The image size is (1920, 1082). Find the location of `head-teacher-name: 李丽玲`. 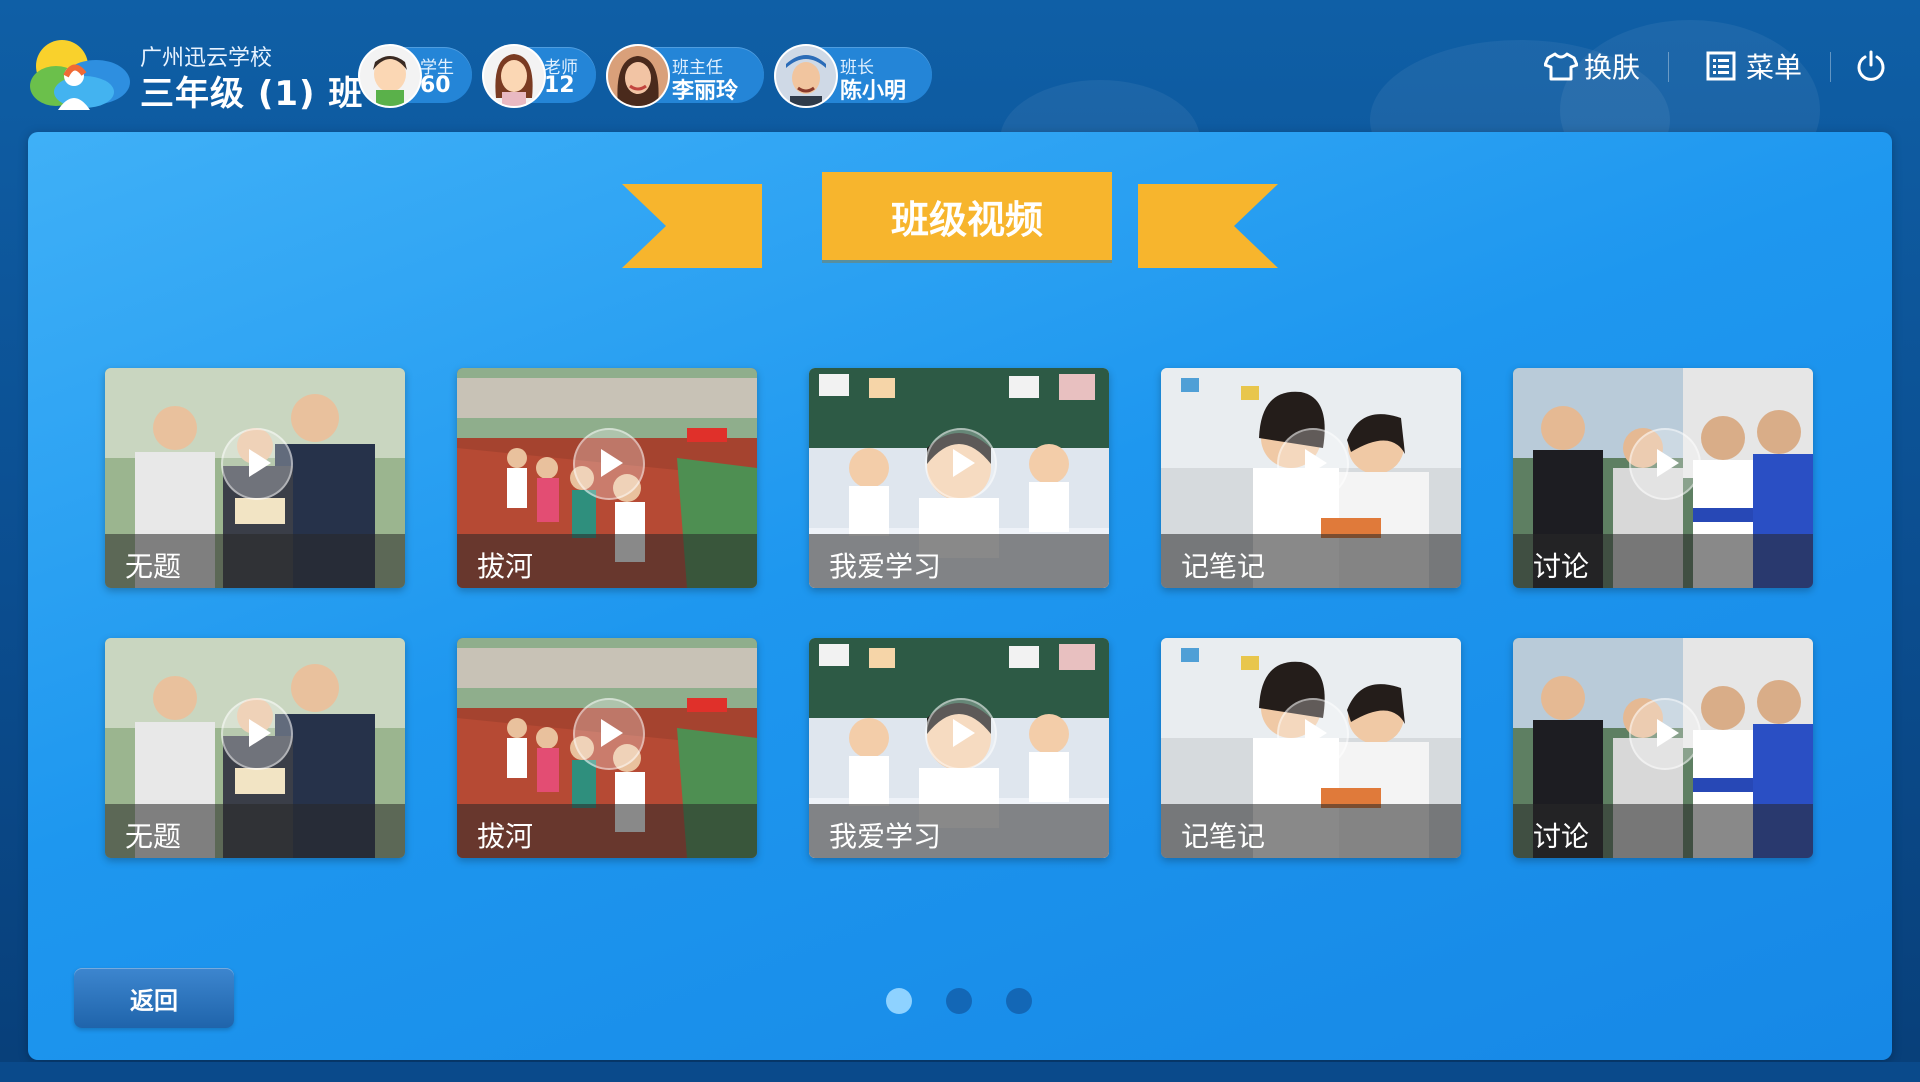

head-teacher-name: 李丽玲 is located at coordinates (705, 91).